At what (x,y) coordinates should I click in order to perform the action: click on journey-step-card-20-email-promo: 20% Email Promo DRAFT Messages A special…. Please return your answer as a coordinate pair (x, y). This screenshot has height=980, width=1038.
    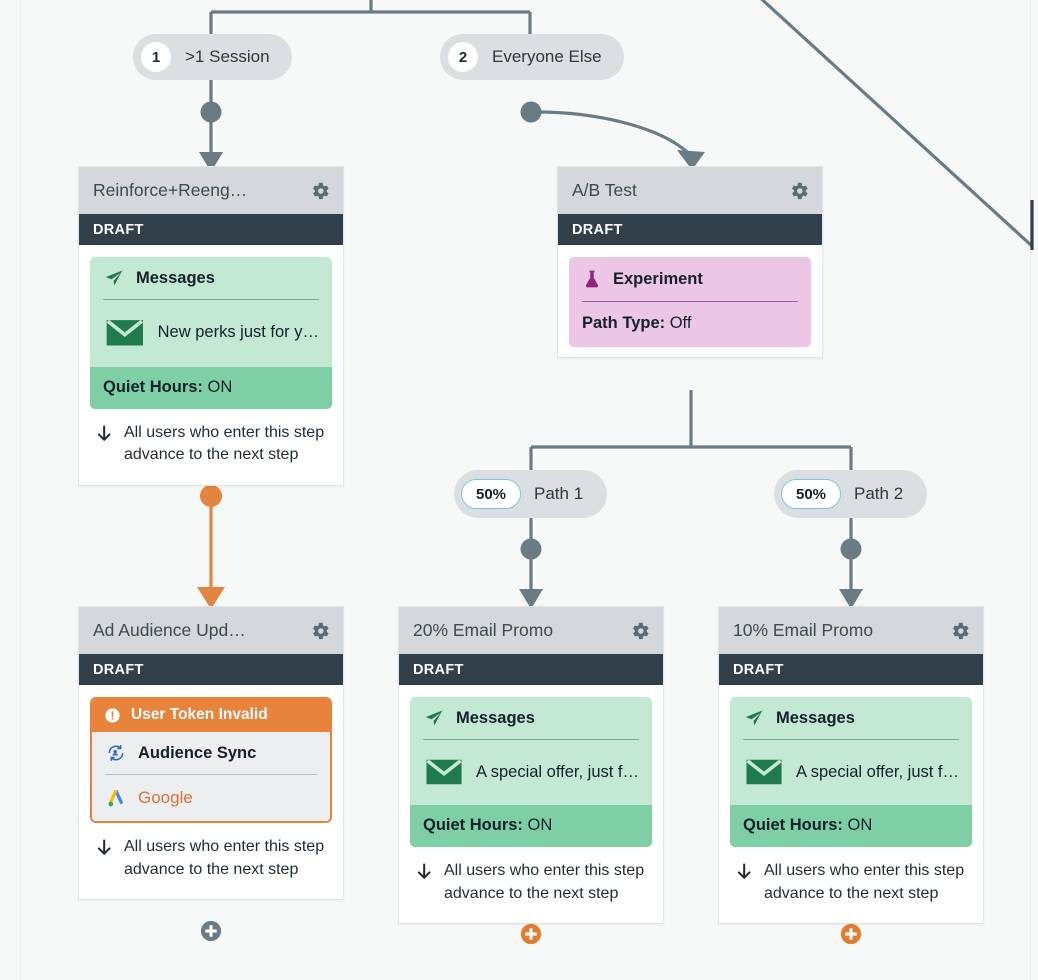
    Looking at the image, I should click on (531, 765).